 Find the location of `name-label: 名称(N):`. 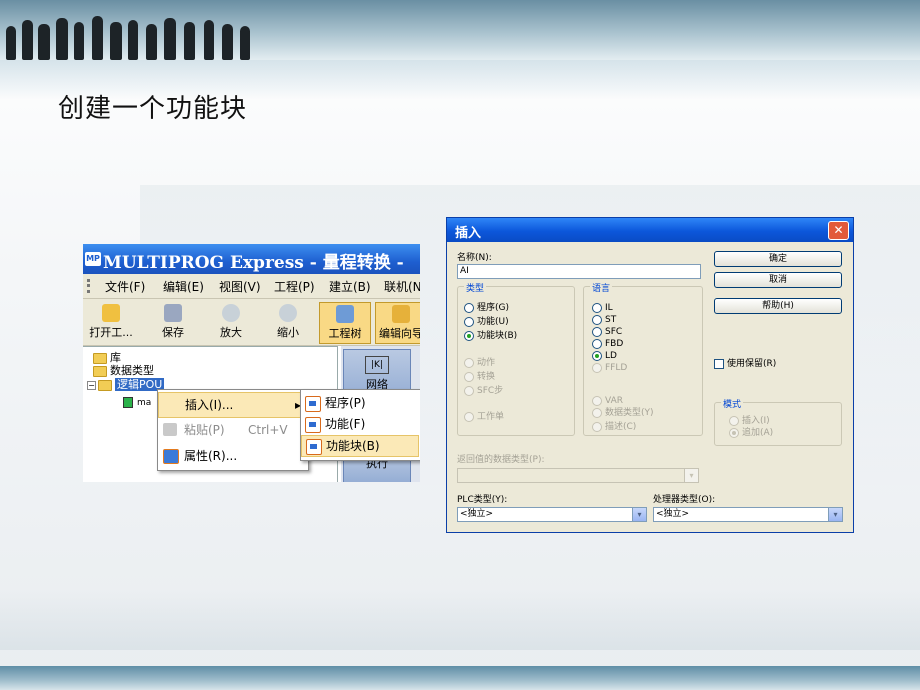

name-label: 名称(N): is located at coordinates (474, 258).